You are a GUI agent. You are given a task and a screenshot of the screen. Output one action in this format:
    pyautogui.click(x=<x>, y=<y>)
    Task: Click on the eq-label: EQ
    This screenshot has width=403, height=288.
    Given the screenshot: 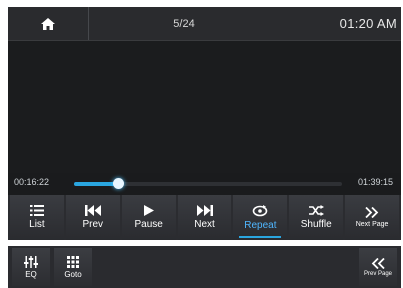 What is the action you would take?
    pyautogui.click(x=31, y=274)
    